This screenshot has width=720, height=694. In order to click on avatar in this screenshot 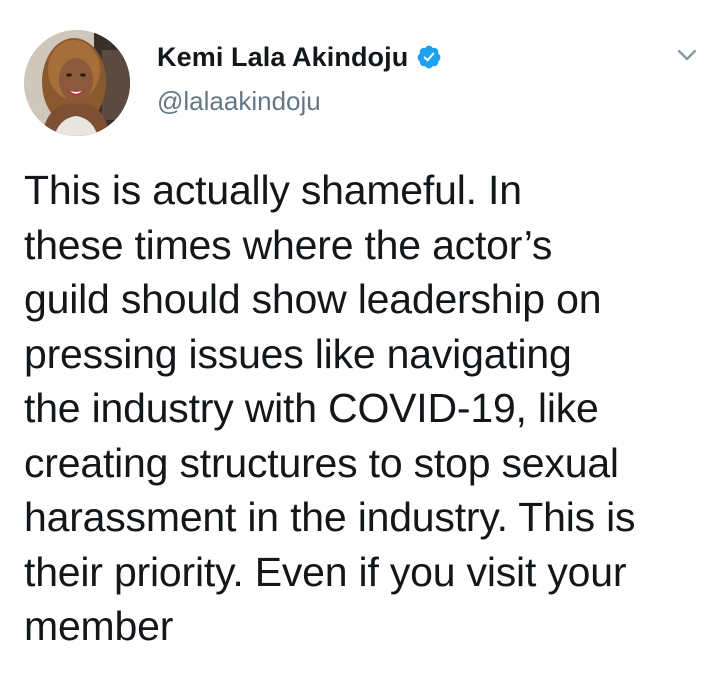, I will do `click(77, 83)`.